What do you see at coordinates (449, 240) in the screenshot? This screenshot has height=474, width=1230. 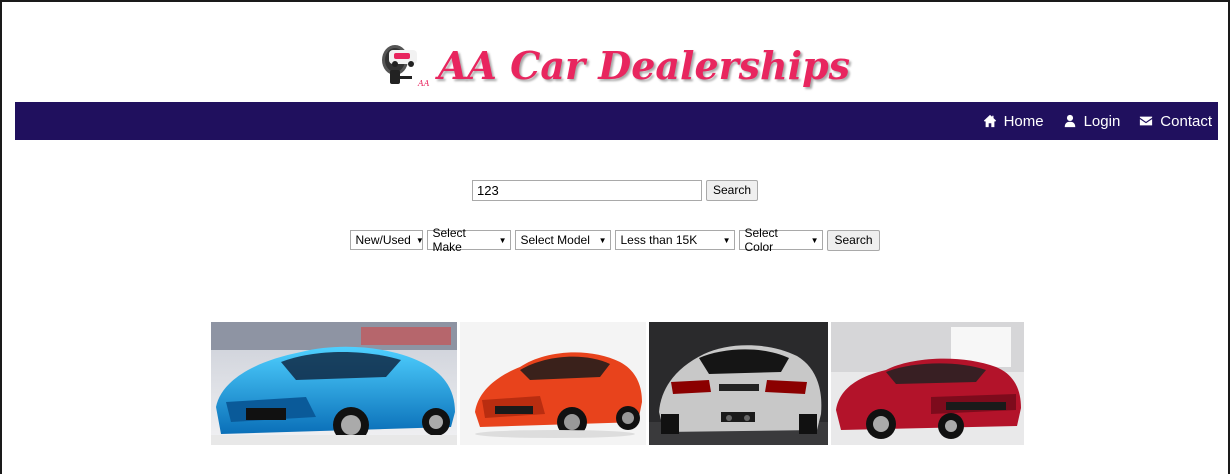 I see `make-select-value: Select Make` at bounding box center [449, 240].